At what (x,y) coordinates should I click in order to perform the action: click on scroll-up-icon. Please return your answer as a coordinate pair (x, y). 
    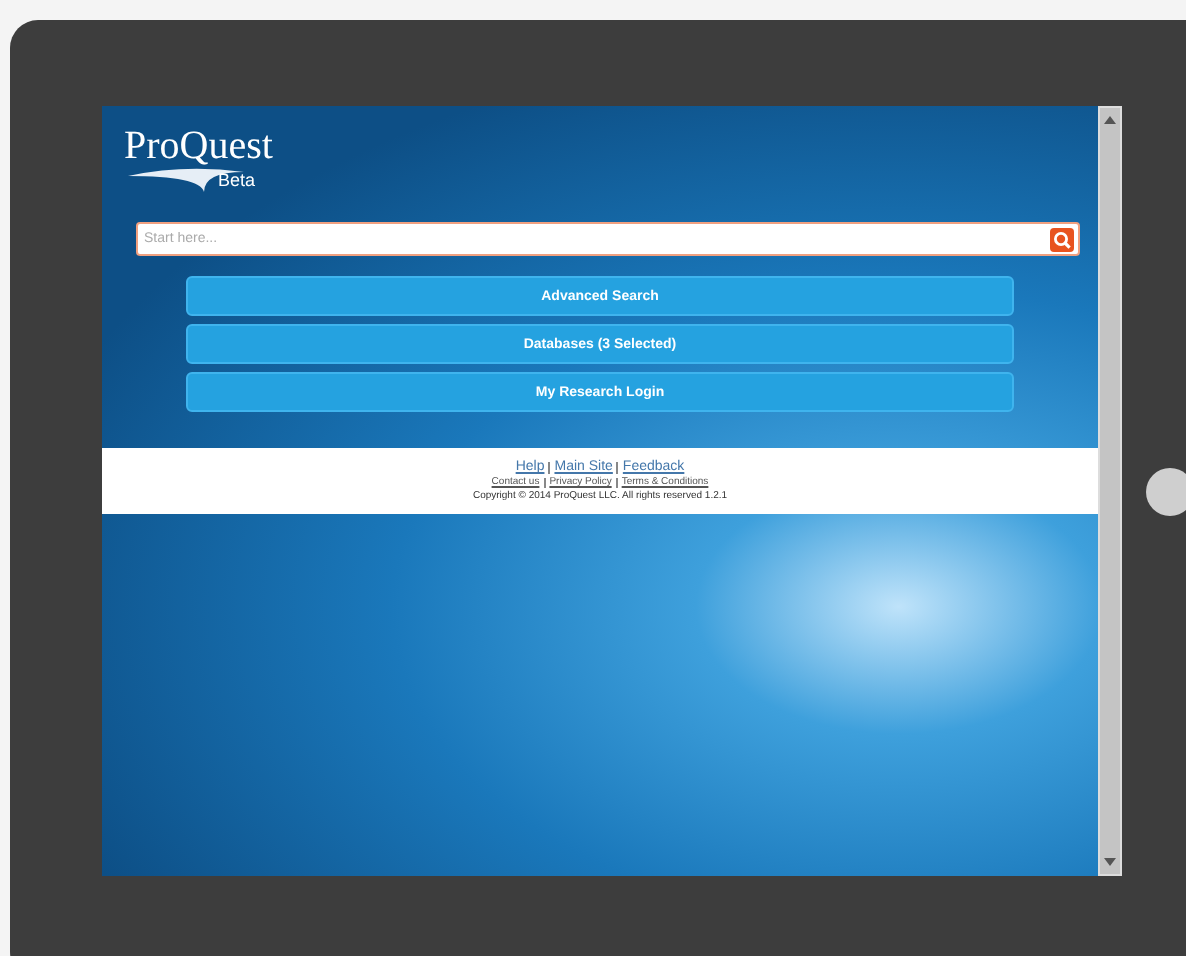
    Looking at the image, I should click on (1110, 120).